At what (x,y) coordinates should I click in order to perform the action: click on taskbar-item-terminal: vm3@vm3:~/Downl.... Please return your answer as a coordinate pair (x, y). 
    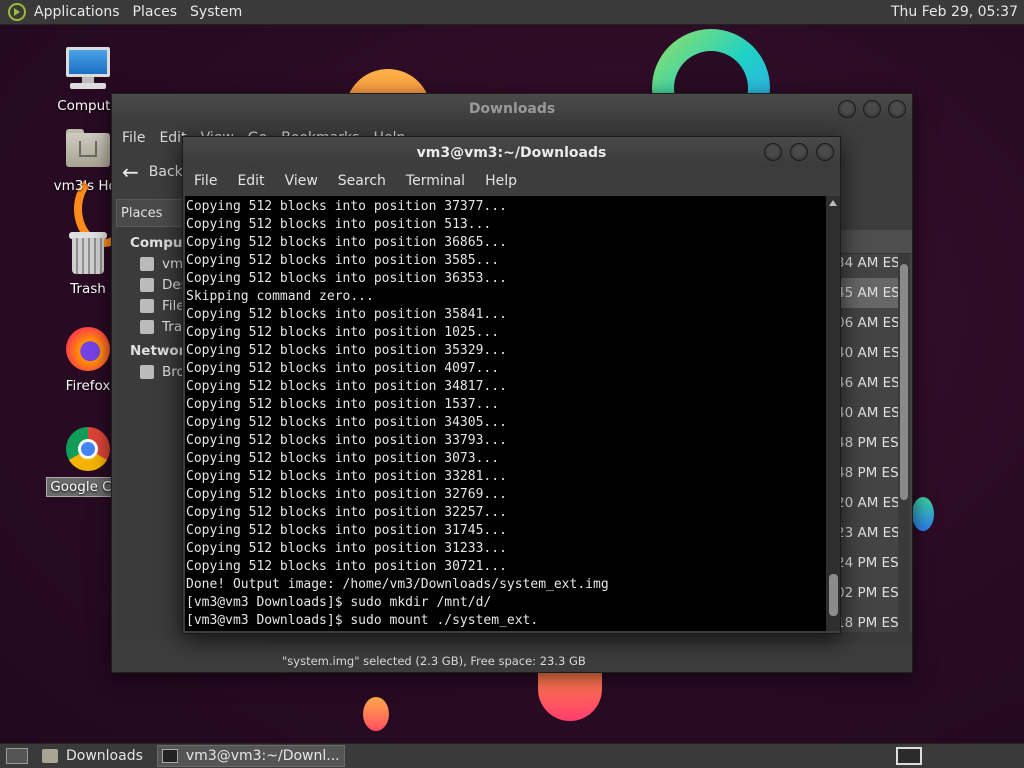
    Looking at the image, I should click on (250, 756).